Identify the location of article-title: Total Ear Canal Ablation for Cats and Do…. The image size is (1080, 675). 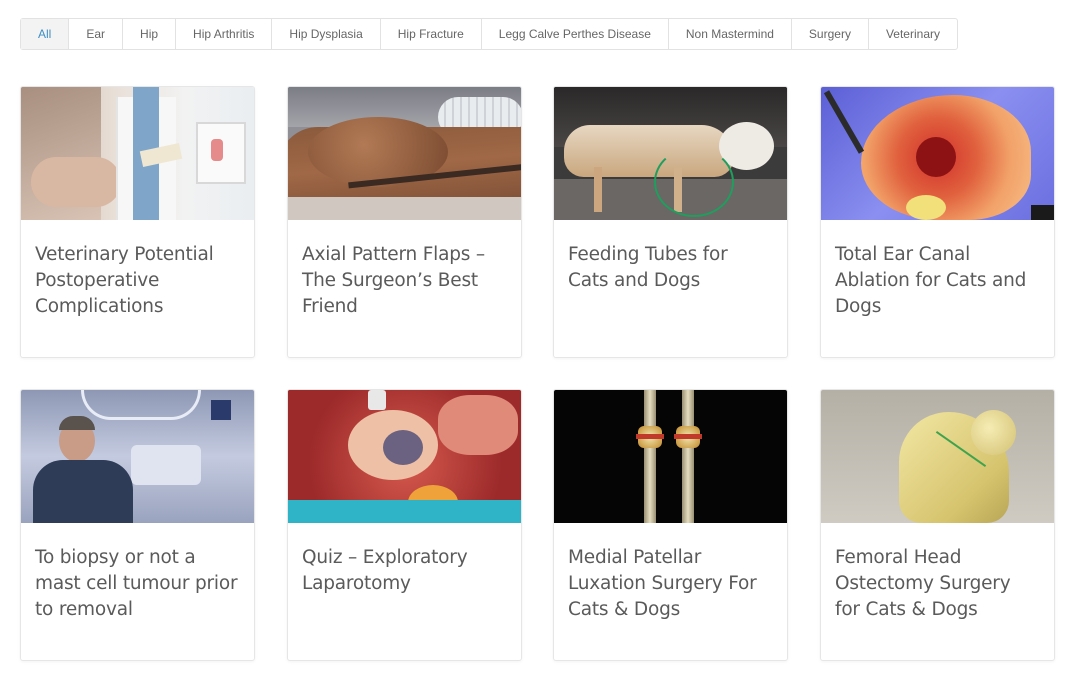
(931, 280).